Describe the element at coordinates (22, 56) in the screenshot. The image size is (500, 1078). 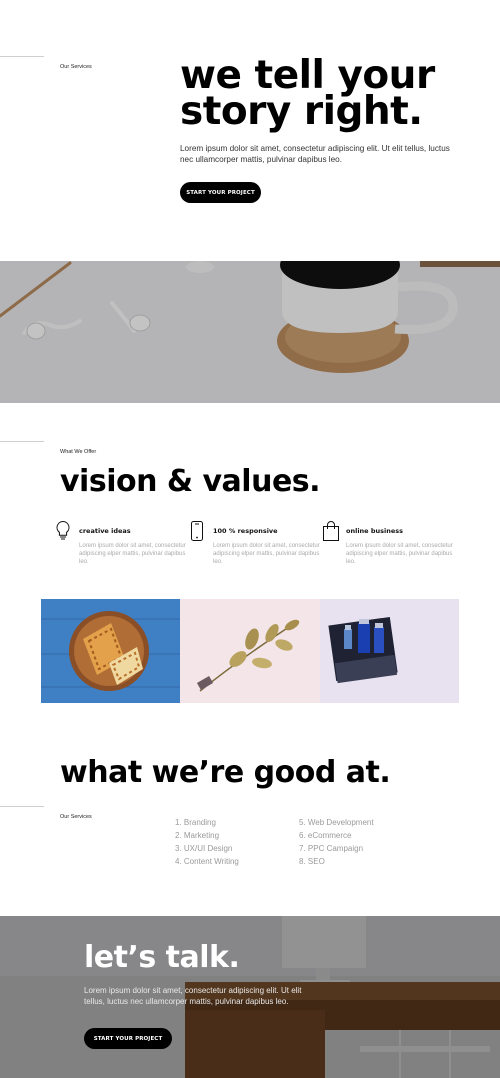
I see `hero-divider-line` at that location.